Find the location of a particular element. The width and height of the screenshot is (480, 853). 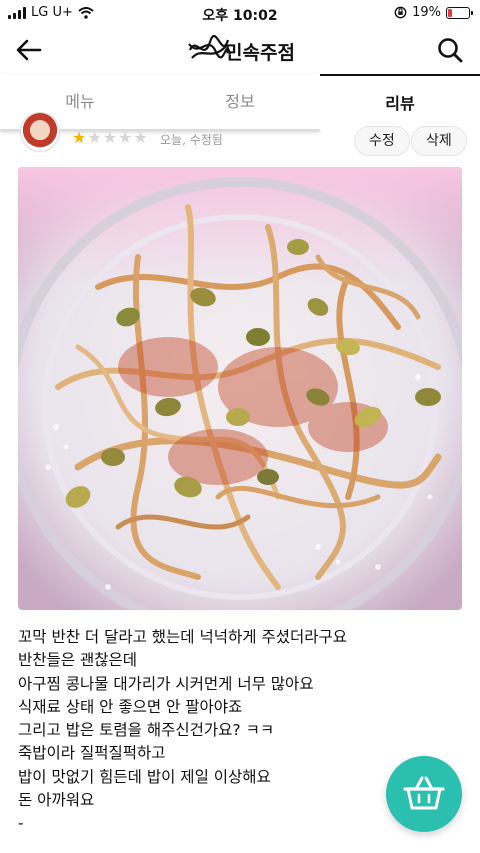

star-rating: ★ ★ ★ ★ ★ is located at coordinates (110, 138).